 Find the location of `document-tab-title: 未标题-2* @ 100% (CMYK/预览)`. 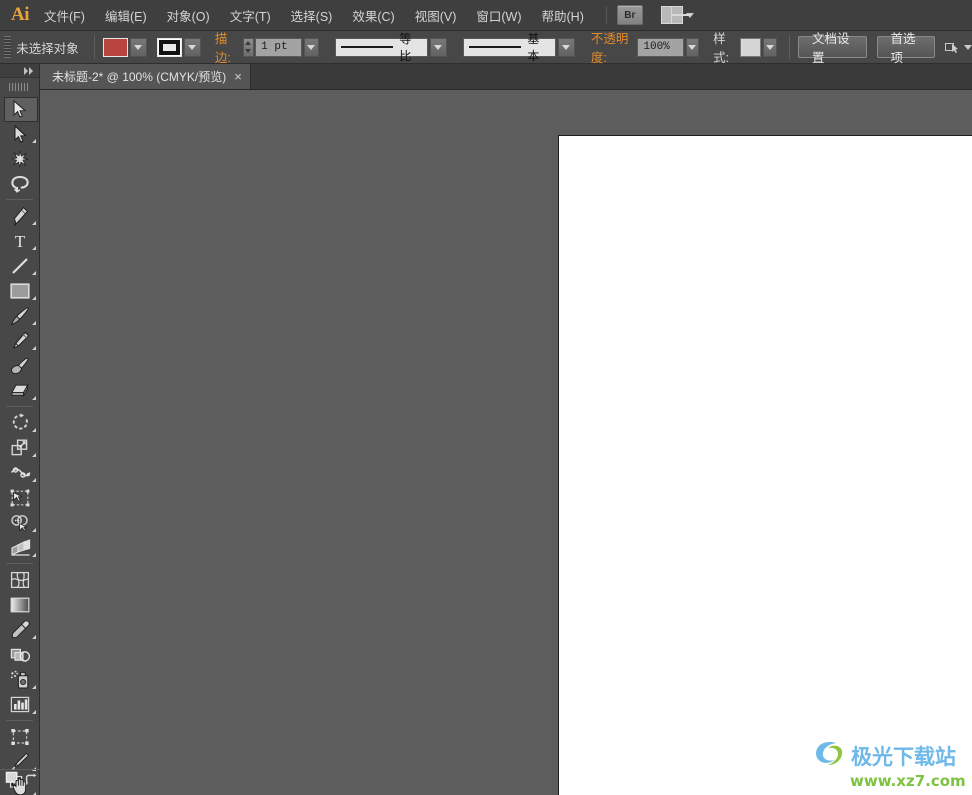

document-tab-title: 未标题-2* @ 100% (CMYK/预览) is located at coordinates (139, 77).